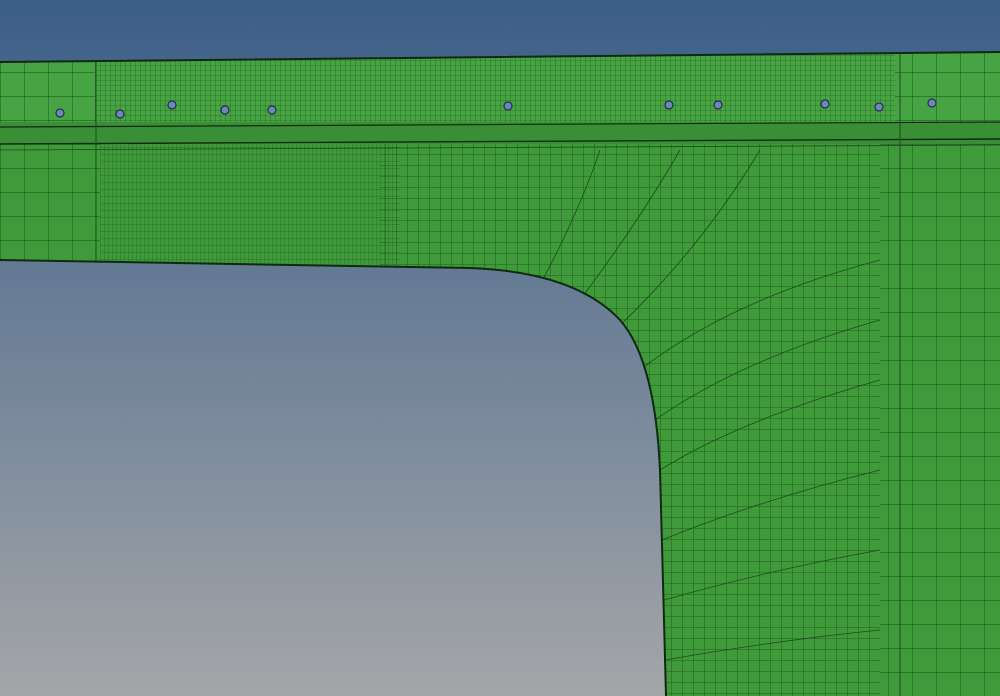 This screenshot has width=1000, height=696. What do you see at coordinates (250, 202) in the screenshot?
I see `mesh-fine-arm` at bounding box center [250, 202].